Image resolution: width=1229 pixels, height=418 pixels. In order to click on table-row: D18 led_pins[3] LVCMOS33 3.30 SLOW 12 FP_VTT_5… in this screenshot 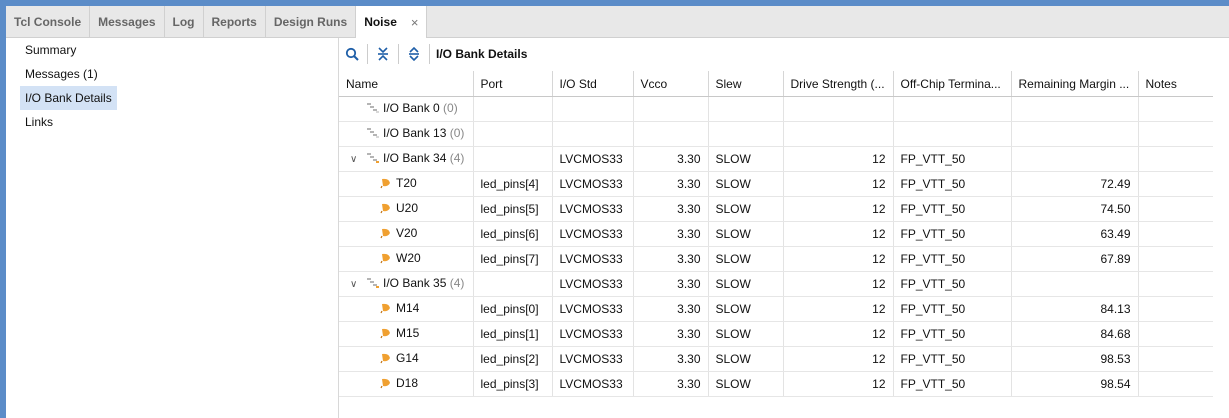, I will do `click(776, 384)`.